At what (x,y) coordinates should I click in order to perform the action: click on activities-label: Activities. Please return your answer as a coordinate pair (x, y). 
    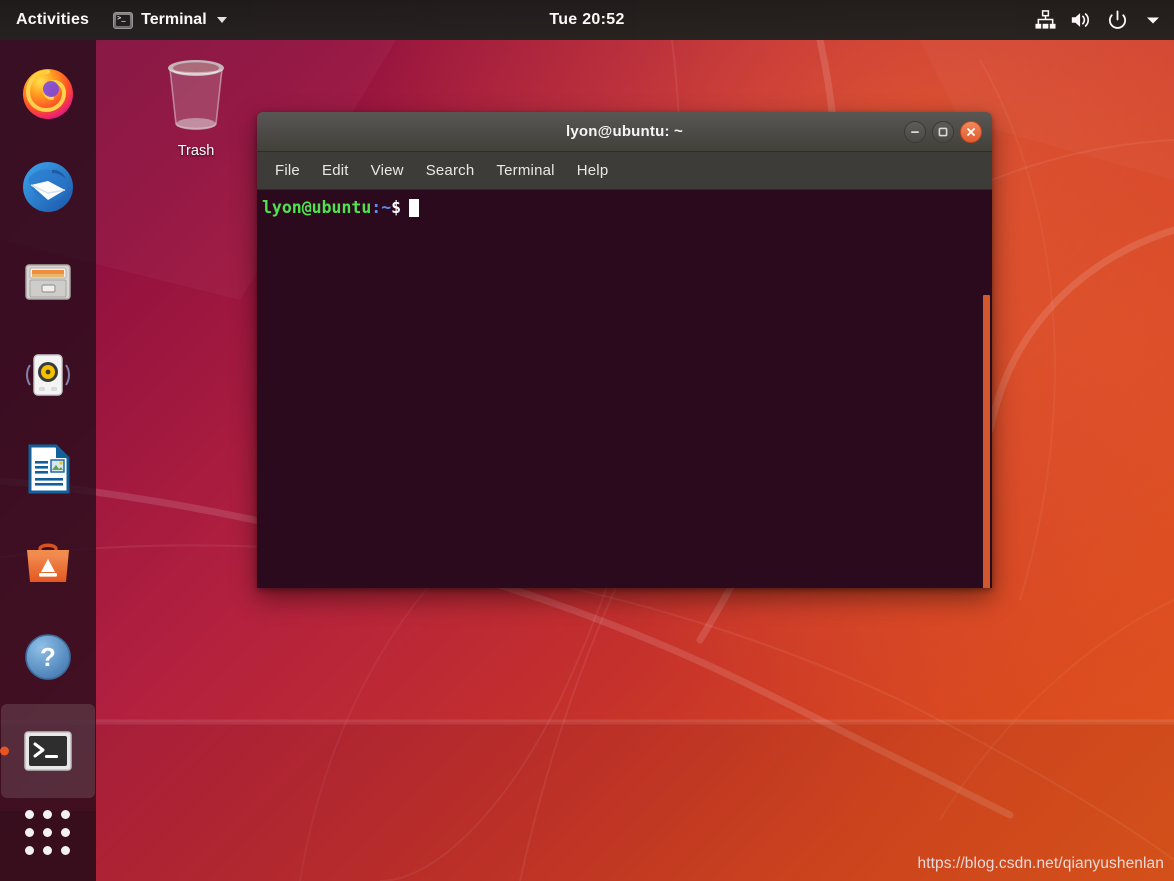
    Looking at the image, I should click on (53, 19).